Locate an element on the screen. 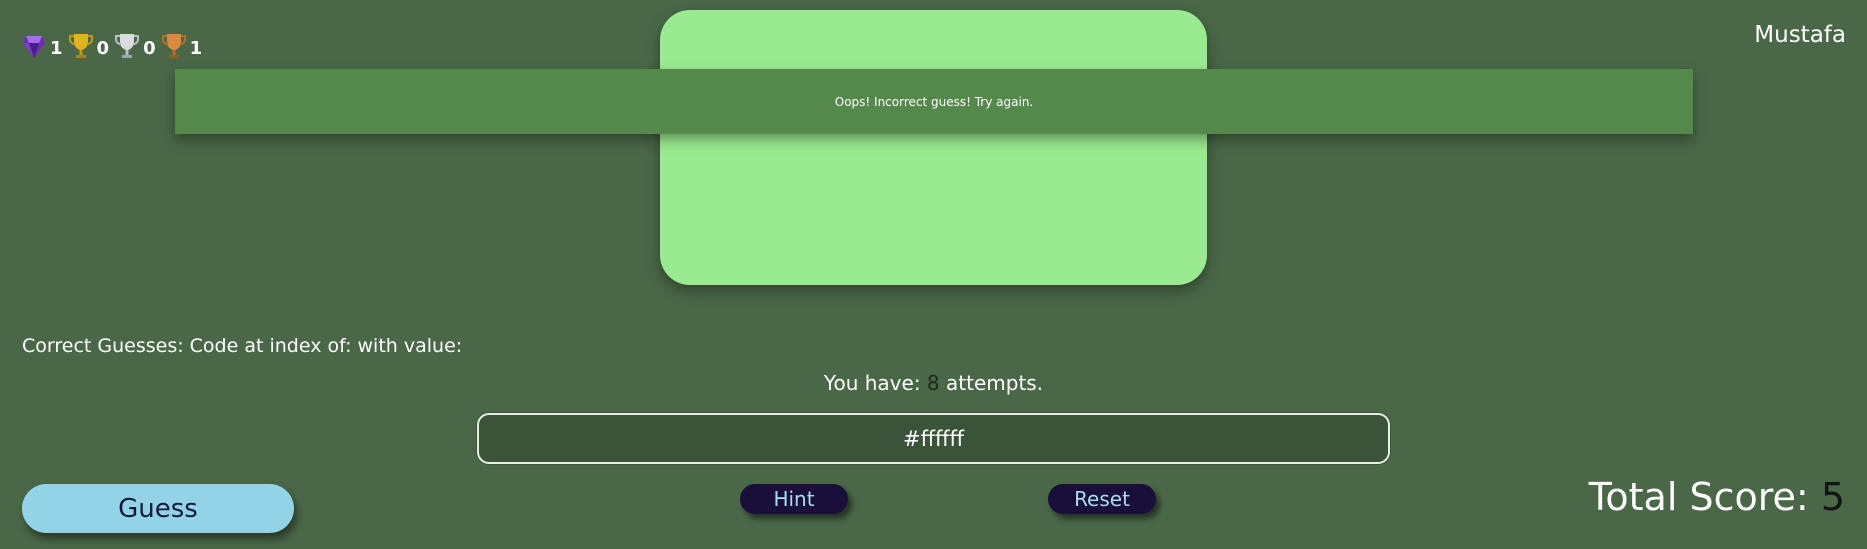 This screenshot has width=1867, height=549. feedback-message: Oops! Incorrect guess! Try again. is located at coordinates (934, 101).